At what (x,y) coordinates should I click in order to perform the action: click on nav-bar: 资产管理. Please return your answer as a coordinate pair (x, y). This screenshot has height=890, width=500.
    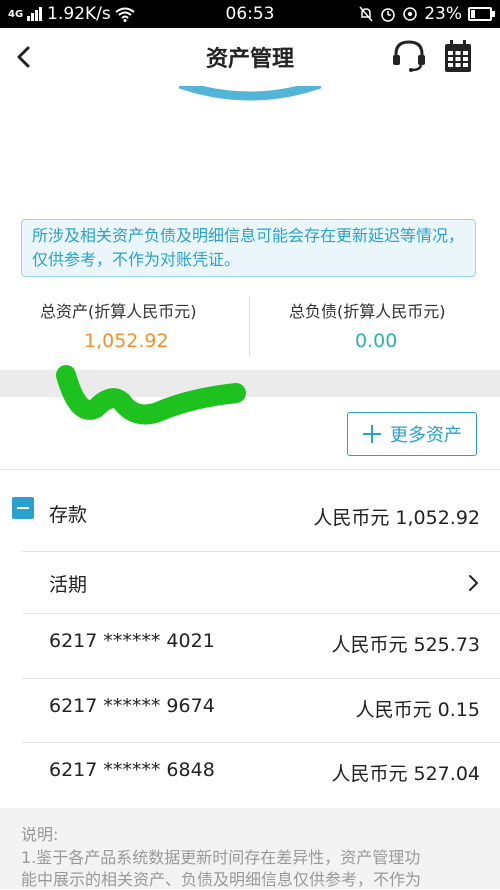
    Looking at the image, I should click on (250, 57).